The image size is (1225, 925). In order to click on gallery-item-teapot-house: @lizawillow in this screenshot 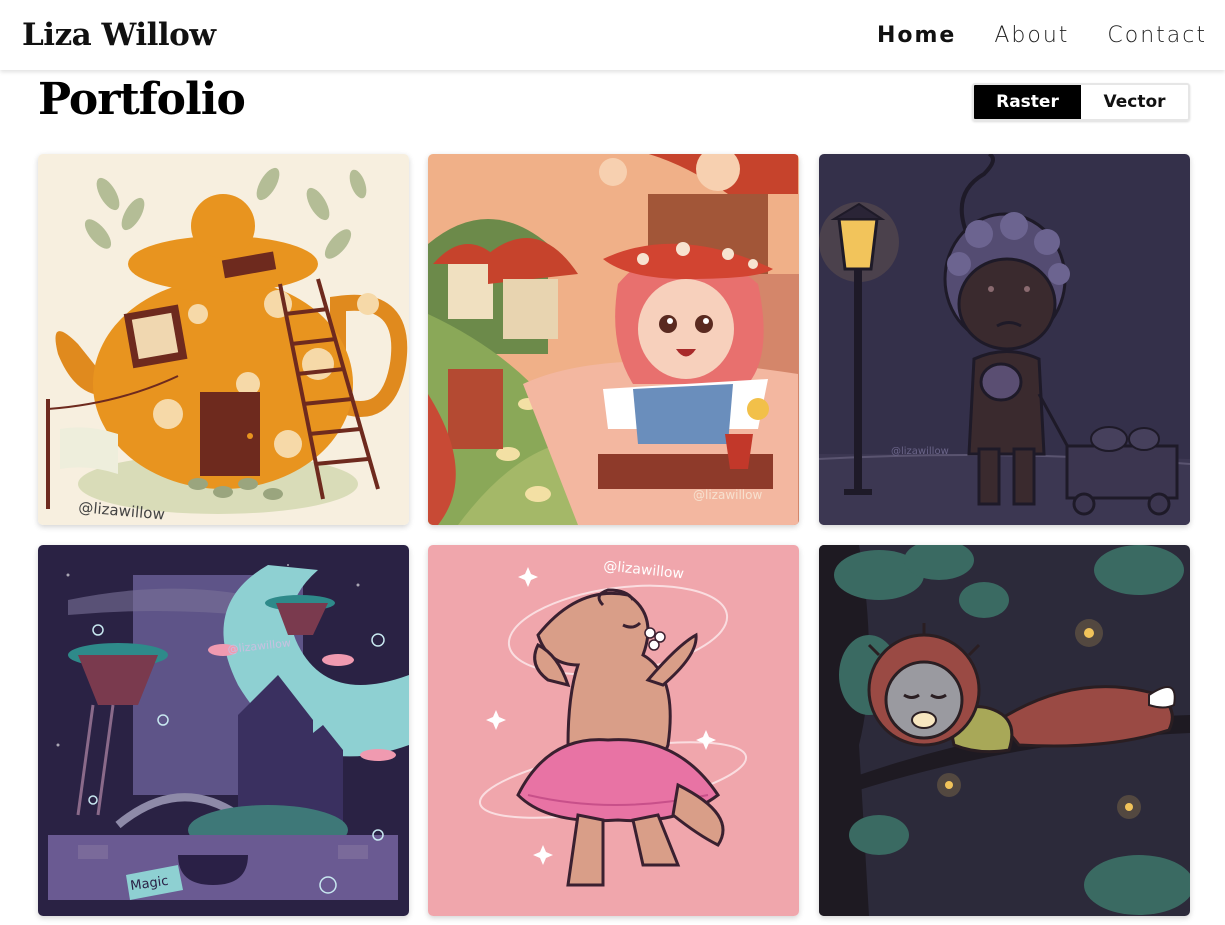, I will do `click(223, 339)`.